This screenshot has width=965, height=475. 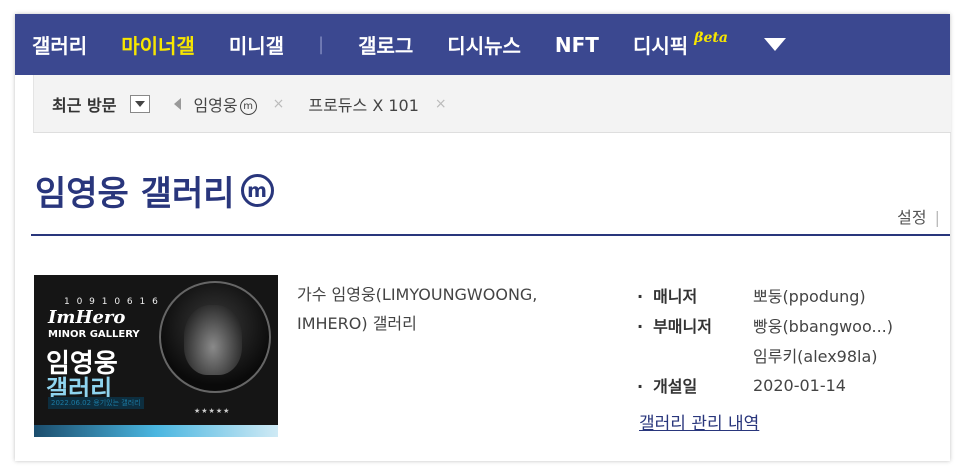 I want to click on remove-recent-2-icon: ×, so click(x=441, y=104).